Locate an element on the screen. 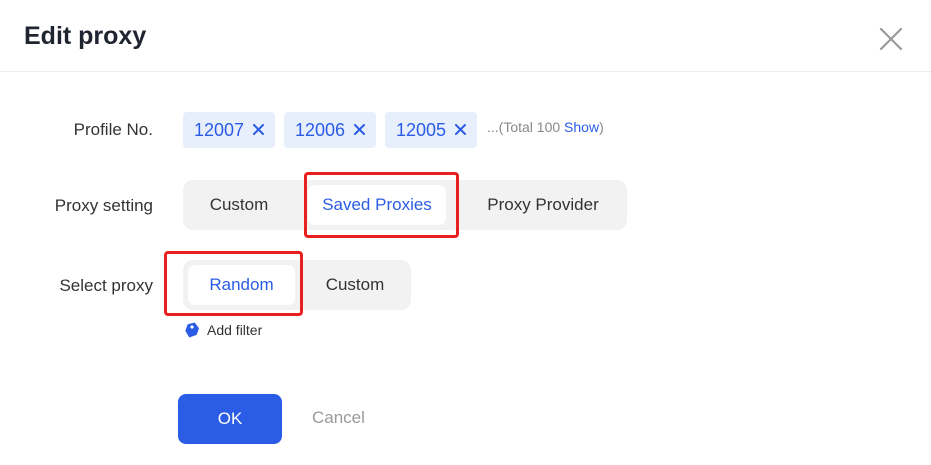 The image size is (931, 465). ok-button: OK is located at coordinates (230, 419).